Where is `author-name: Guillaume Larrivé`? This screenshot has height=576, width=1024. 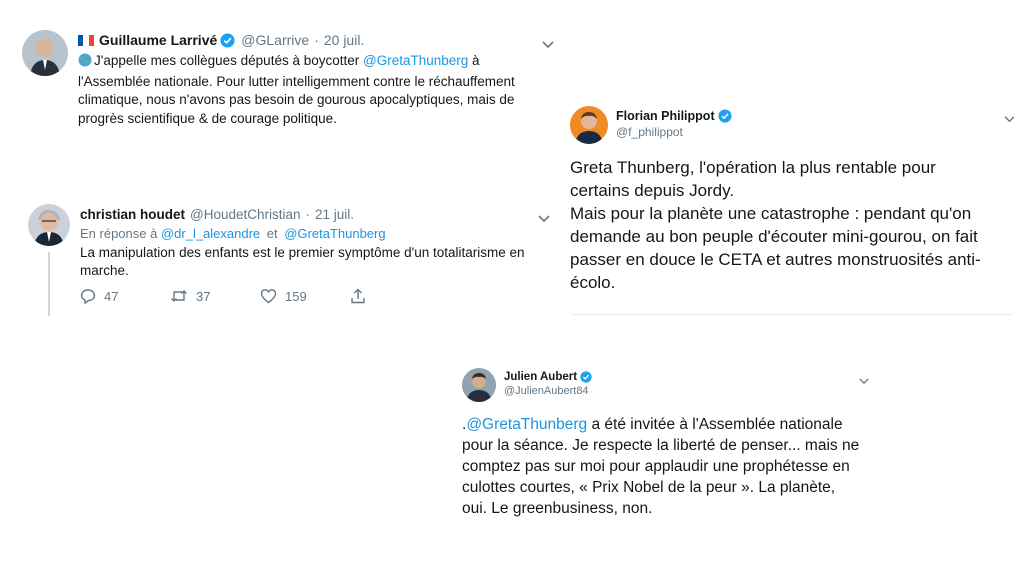
author-name: Guillaume Larrivé is located at coordinates (158, 40).